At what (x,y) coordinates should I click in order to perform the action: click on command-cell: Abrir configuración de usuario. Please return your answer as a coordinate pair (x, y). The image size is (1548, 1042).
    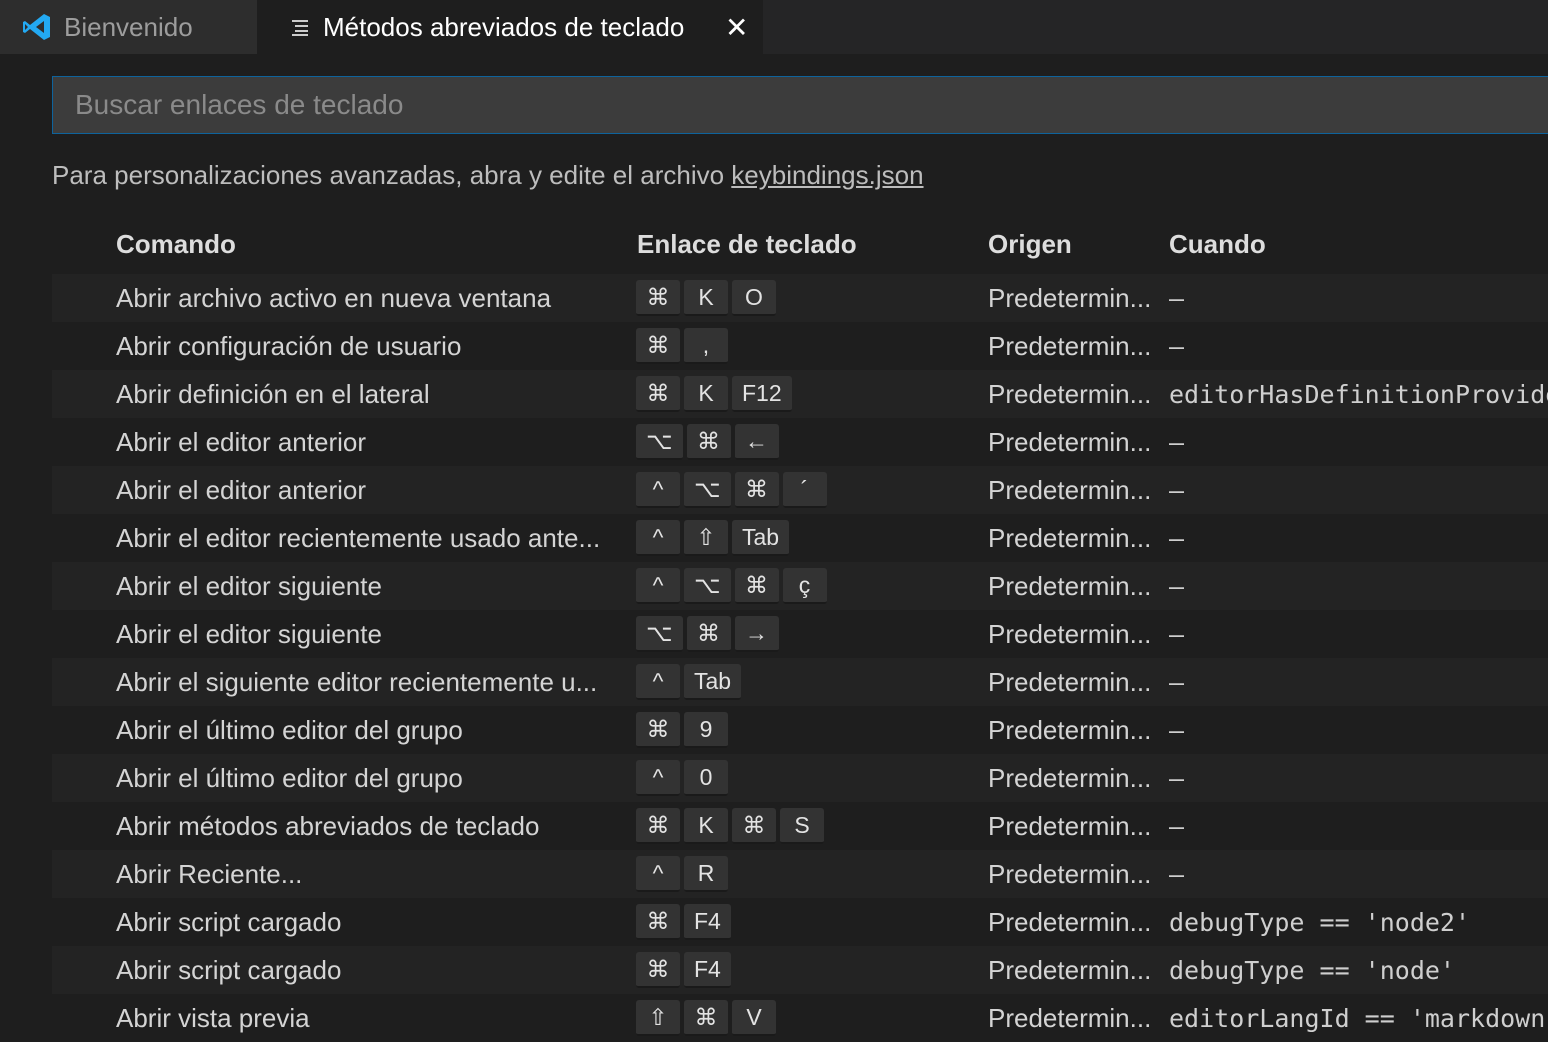
    Looking at the image, I should click on (289, 346).